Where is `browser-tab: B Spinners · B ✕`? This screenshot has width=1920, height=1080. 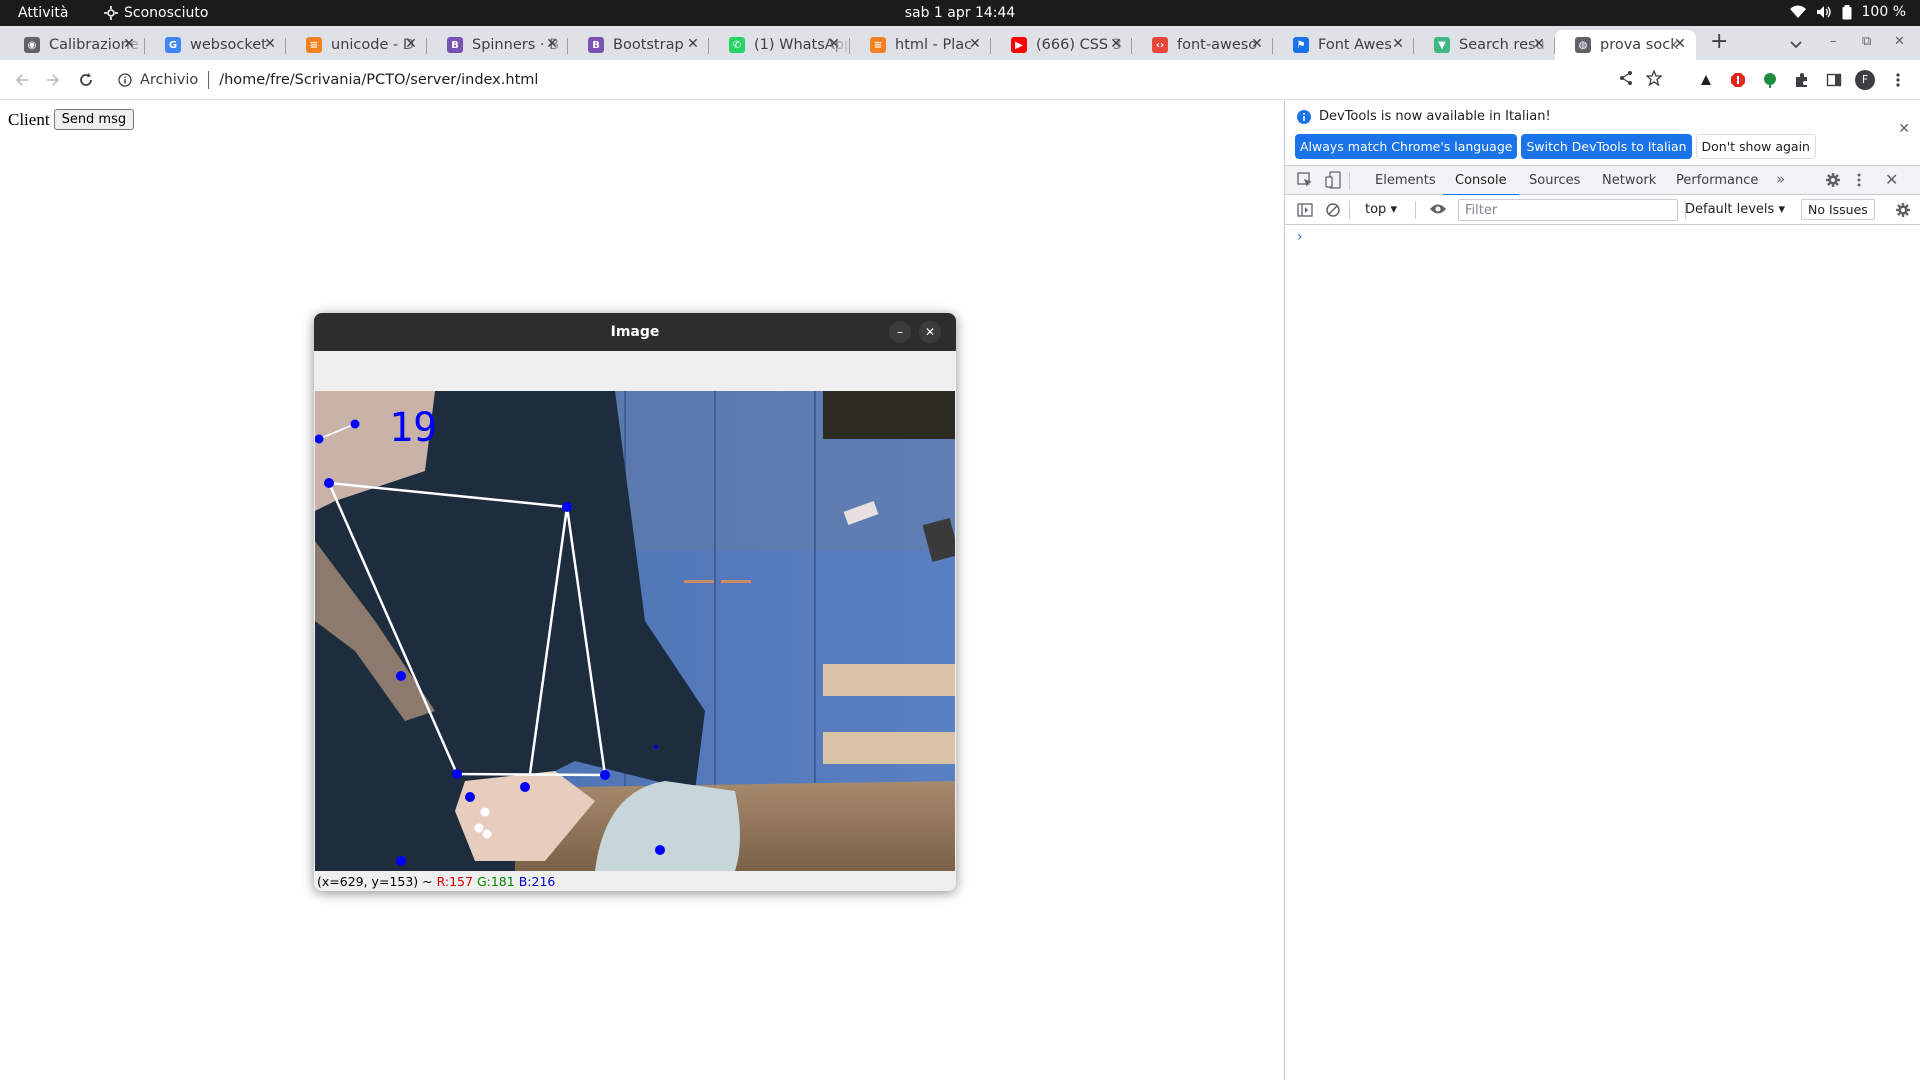 browser-tab: B Spinners · B ✕ is located at coordinates (497, 45).